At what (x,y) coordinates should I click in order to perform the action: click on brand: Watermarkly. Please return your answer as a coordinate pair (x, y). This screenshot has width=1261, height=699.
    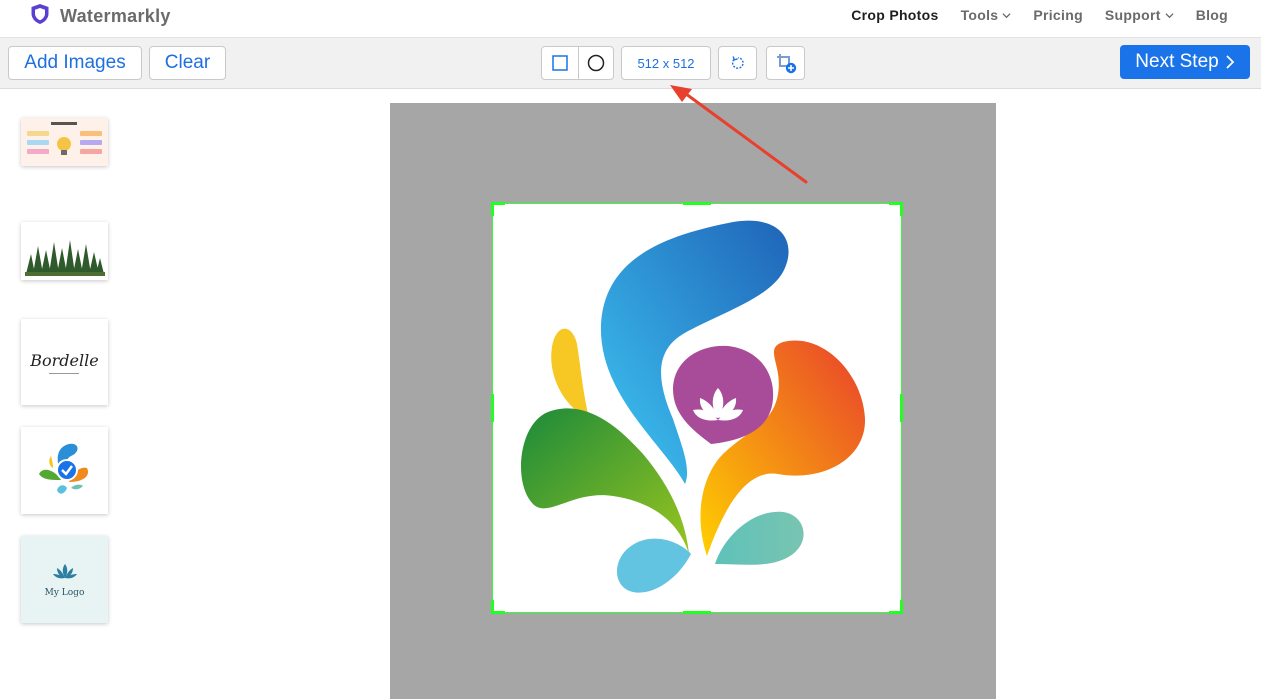
    Looking at the image, I should click on (100, 16).